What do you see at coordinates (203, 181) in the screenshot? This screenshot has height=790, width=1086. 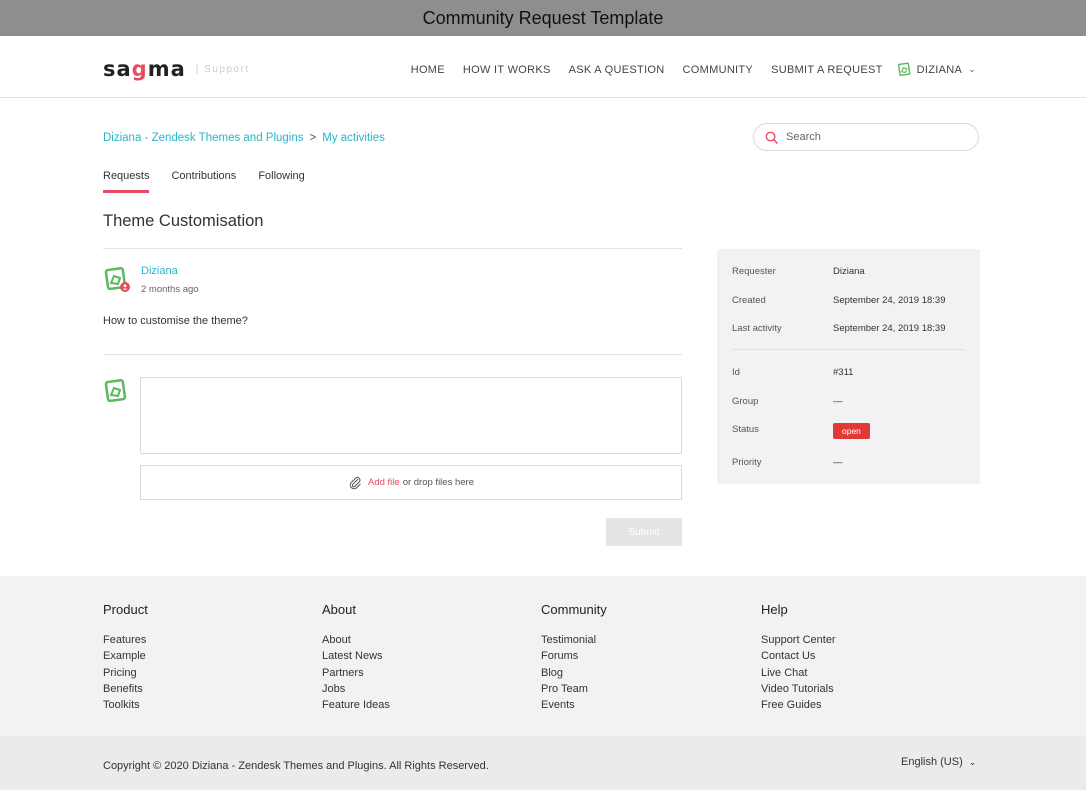 I see `tab-contributions: Contributions` at bounding box center [203, 181].